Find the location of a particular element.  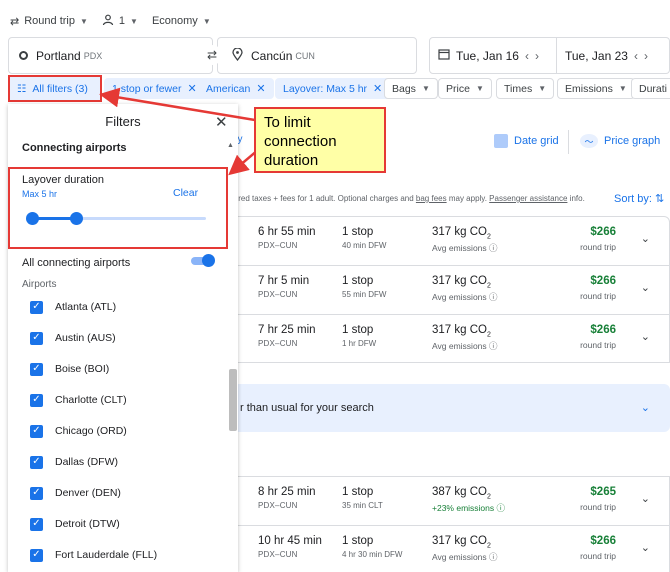

airport-option: ✓ Fort Lauderdale (FLL) is located at coordinates (93, 555).